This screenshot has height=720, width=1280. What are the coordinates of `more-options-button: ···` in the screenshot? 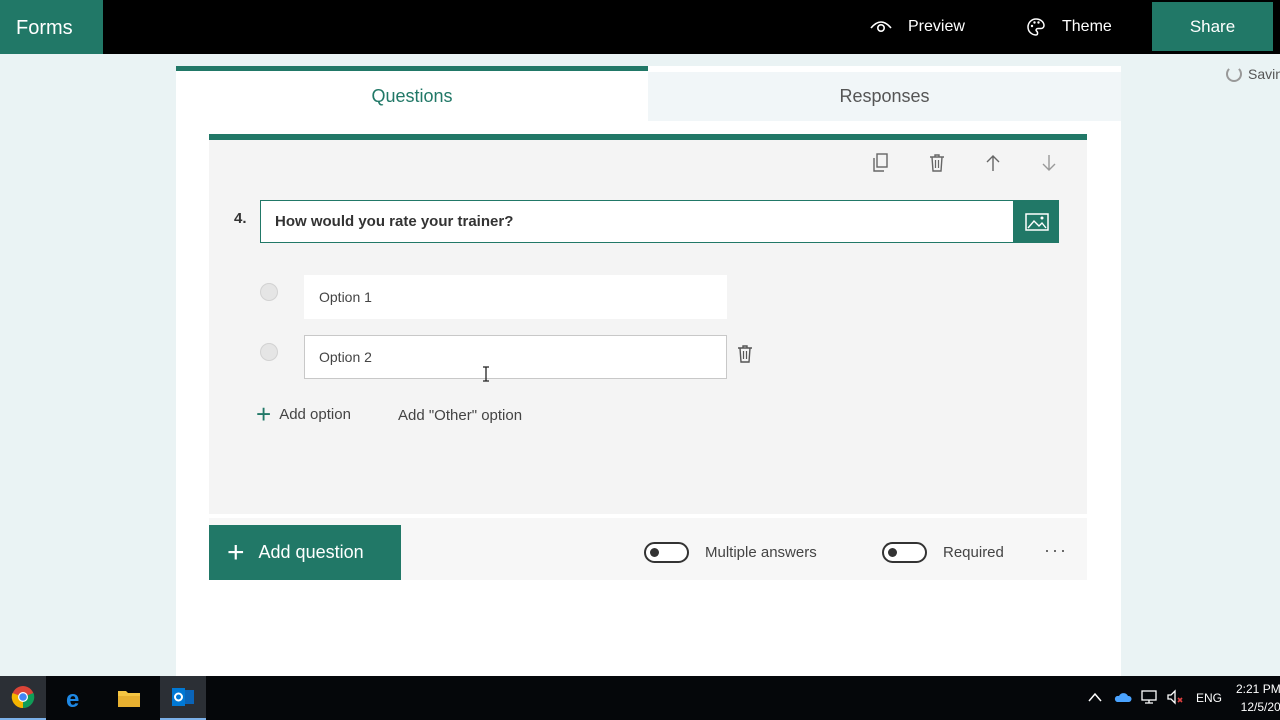 It's located at (1056, 550).